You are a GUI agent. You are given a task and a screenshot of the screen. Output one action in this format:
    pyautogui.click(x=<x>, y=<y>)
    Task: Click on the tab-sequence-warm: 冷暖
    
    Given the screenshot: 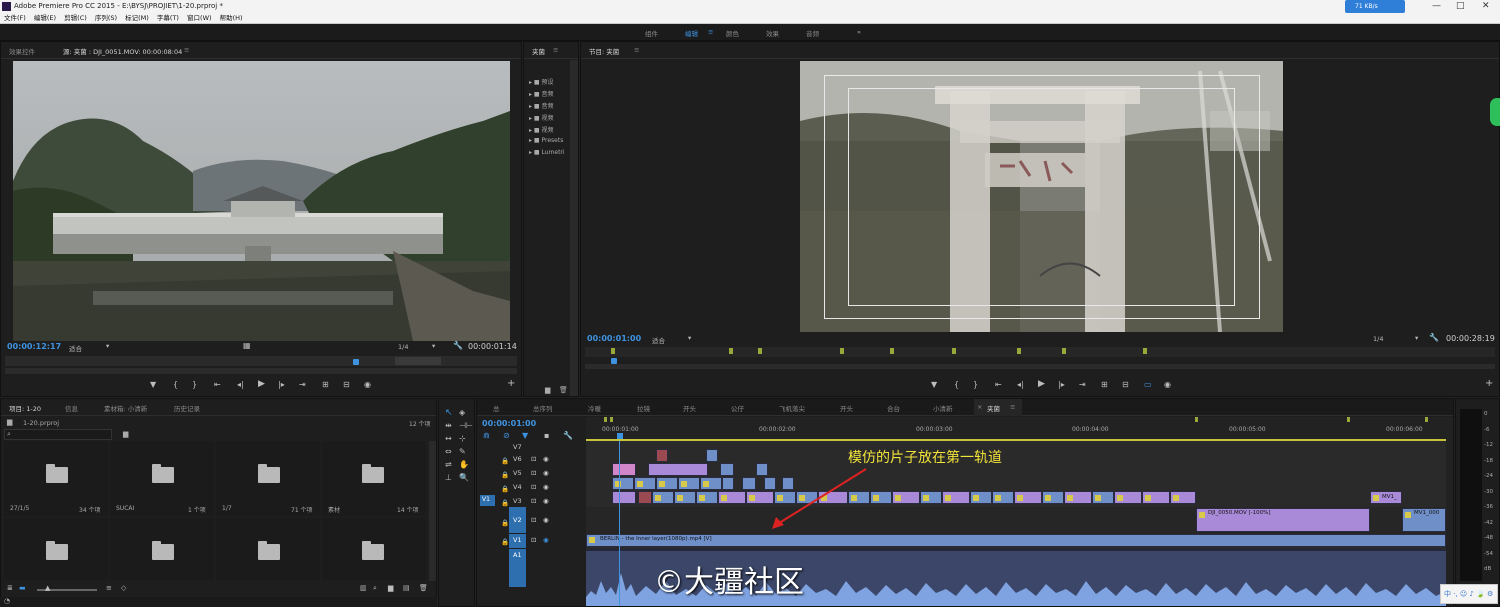 What is the action you would take?
    pyautogui.click(x=594, y=408)
    